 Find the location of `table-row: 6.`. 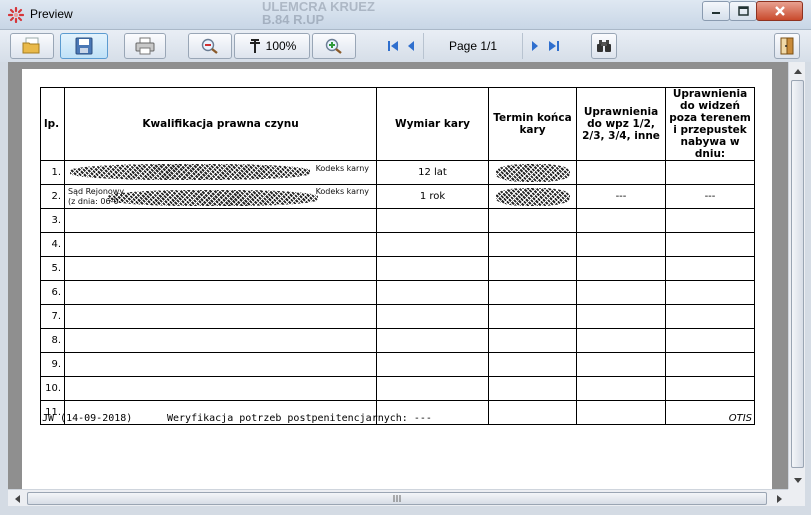

table-row: 6. is located at coordinates (397, 292).